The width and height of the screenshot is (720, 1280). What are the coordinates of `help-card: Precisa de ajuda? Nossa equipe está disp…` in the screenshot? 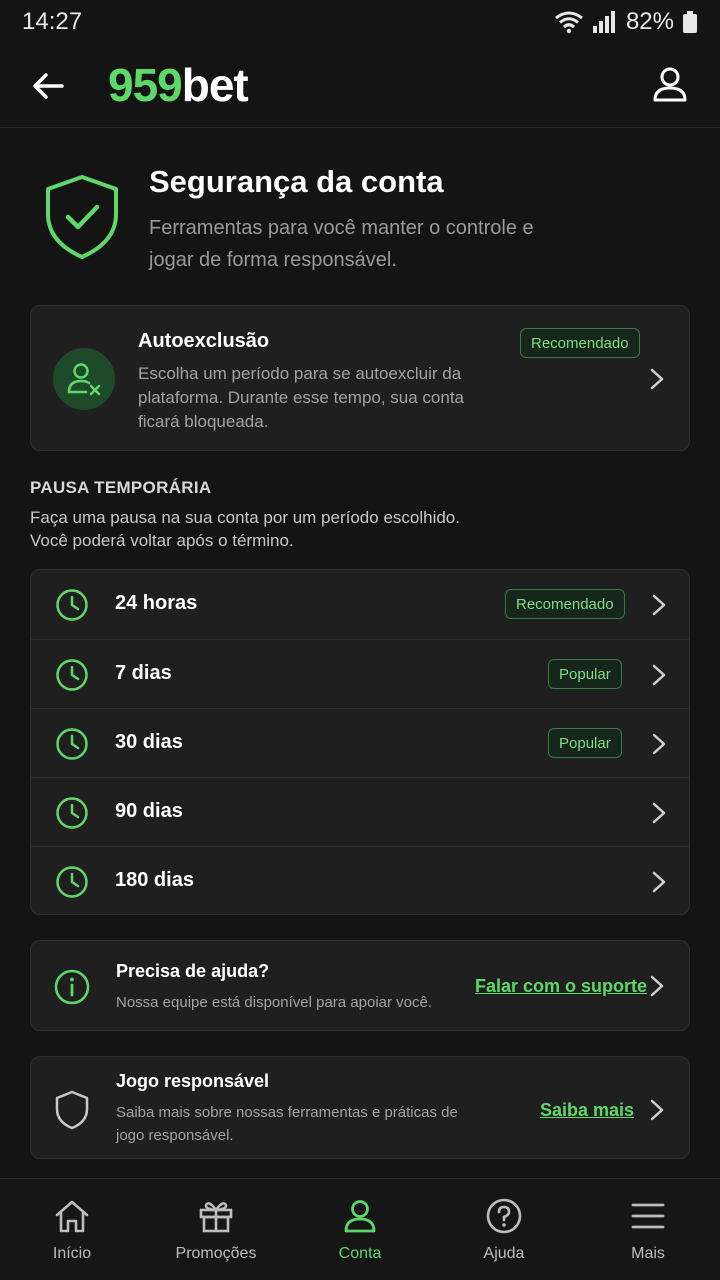 It's located at (360, 985).